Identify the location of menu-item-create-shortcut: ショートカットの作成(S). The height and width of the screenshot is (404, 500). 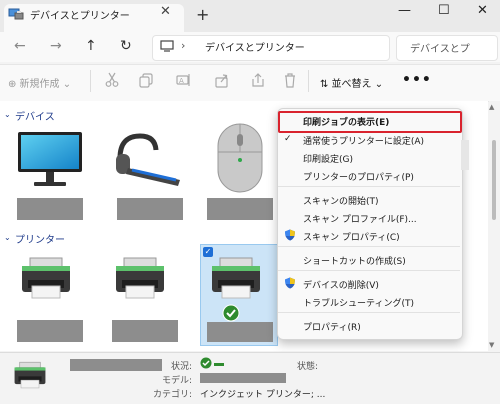
(354, 260).